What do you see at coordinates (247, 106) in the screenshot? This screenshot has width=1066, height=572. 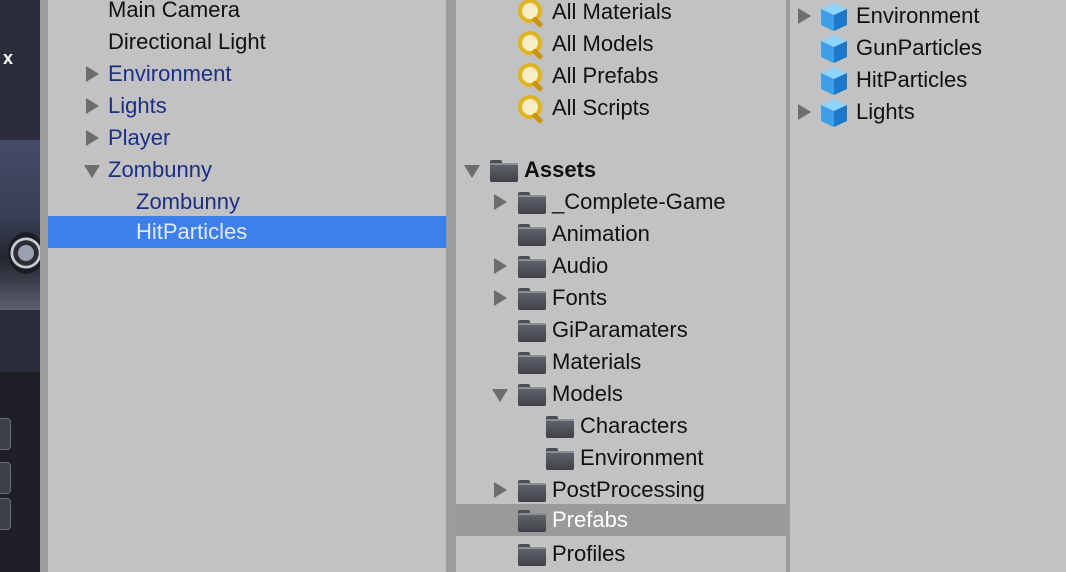 I see `hierarchy-item: Lights` at bounding box center [247, 106].